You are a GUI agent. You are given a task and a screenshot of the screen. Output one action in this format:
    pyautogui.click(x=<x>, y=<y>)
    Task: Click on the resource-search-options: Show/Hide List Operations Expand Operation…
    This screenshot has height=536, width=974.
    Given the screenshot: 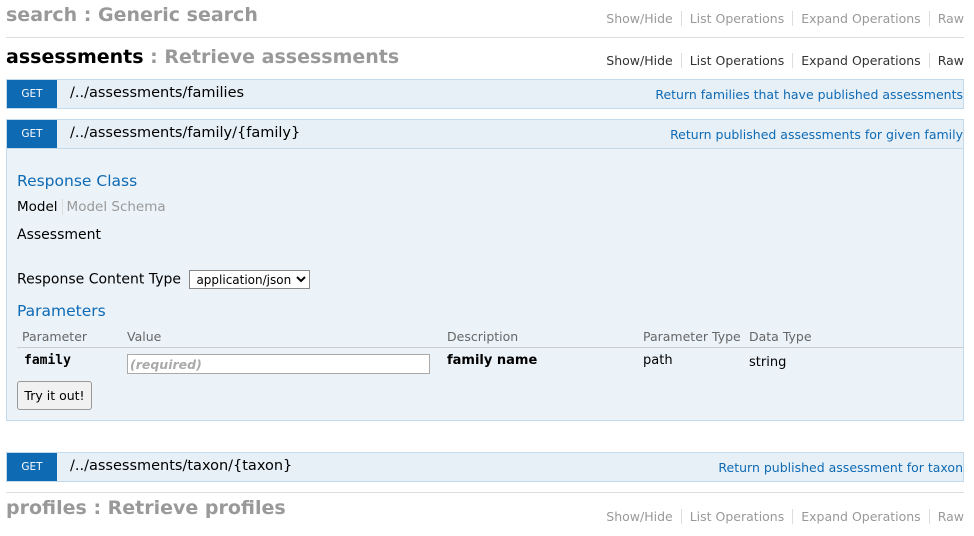 What is the action you would take?
    pyautogui.click(x=781, y=18)
    